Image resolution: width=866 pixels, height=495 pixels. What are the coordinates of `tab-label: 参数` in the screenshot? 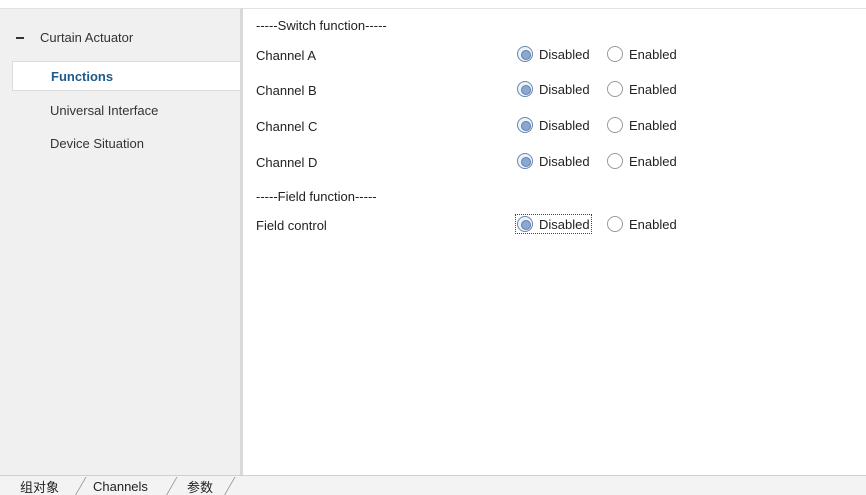 It's located at (200, 487).